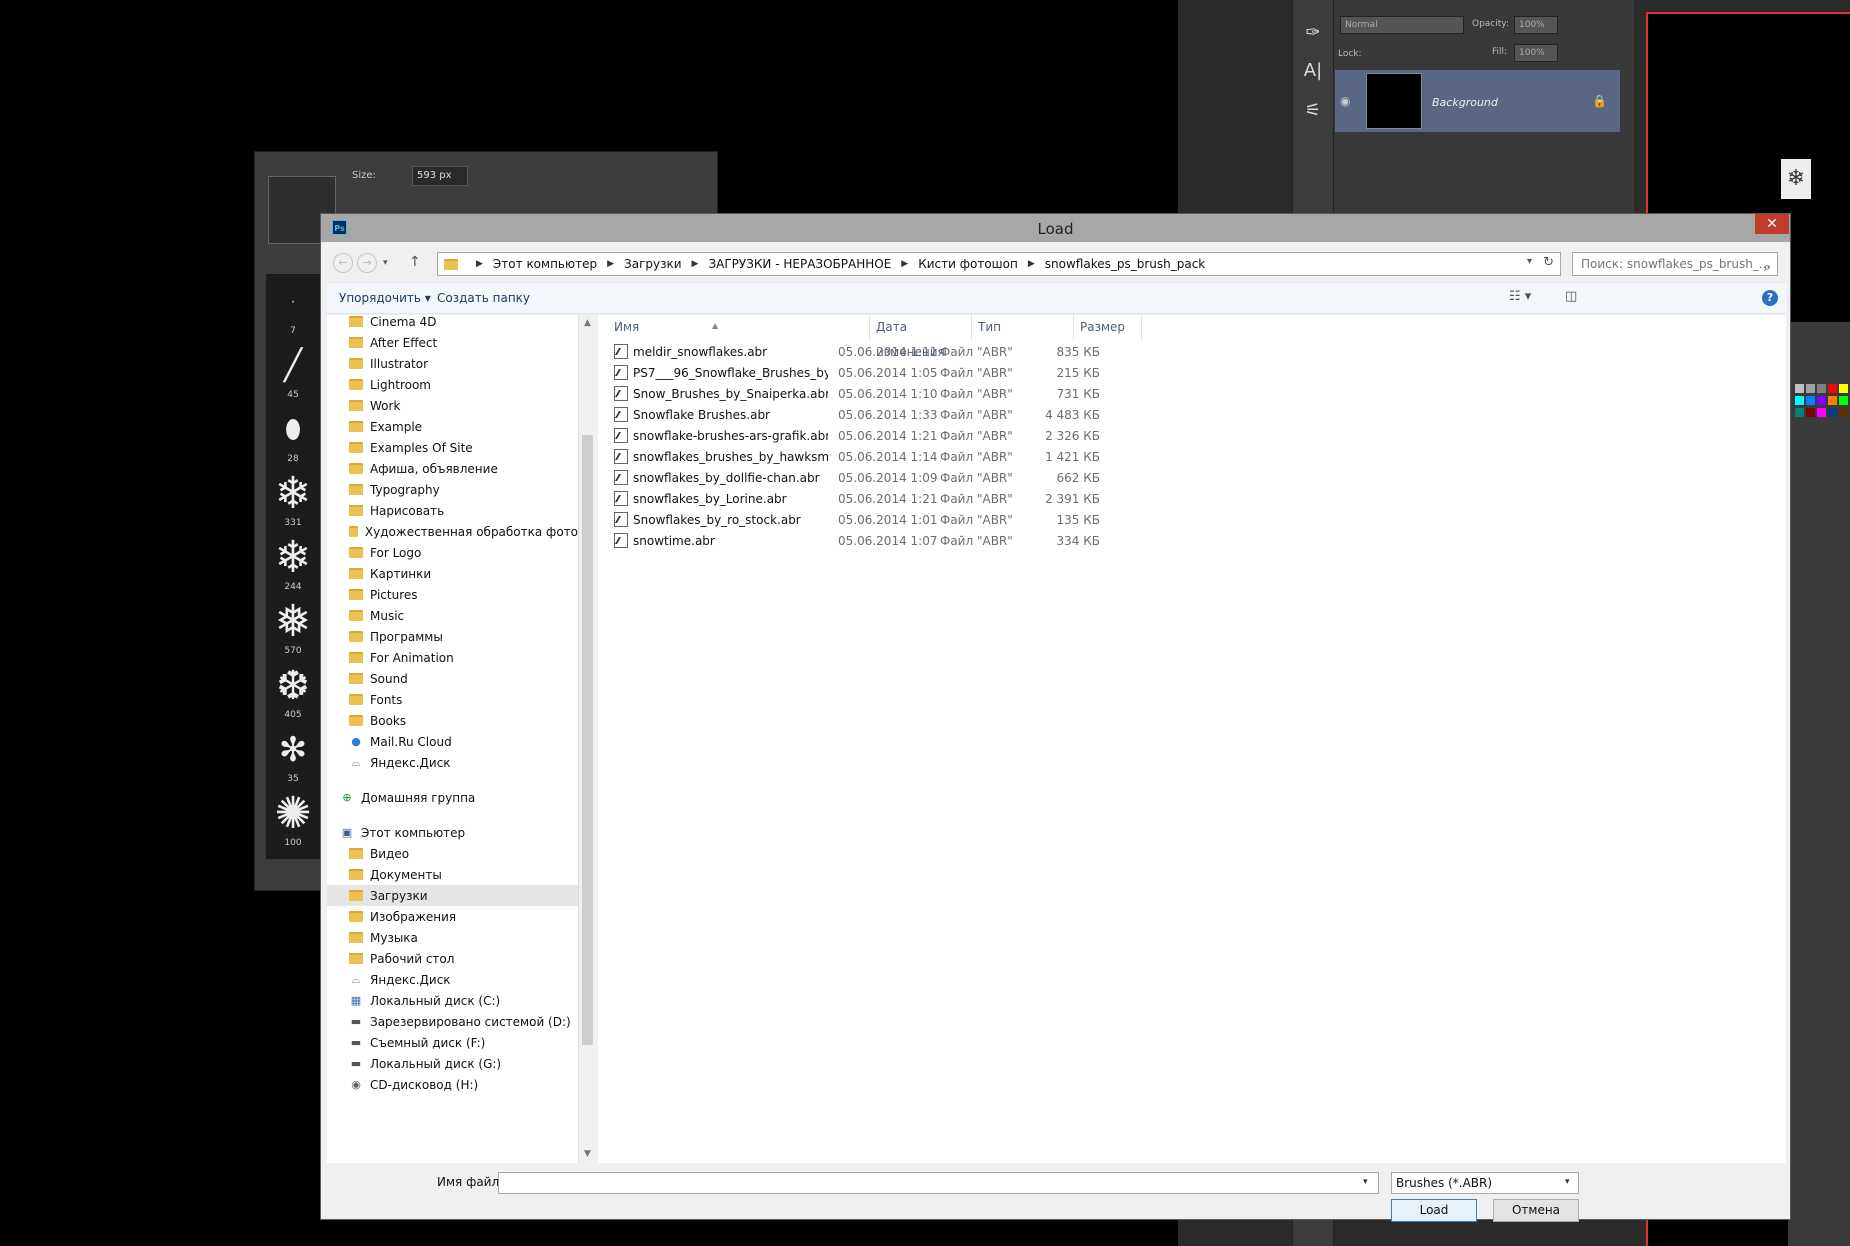 The image size is (1850, 1246). Describe the element at coordinates (452, 447) in the screenshot. I see `nav-item: Examples Of Site` at that location.